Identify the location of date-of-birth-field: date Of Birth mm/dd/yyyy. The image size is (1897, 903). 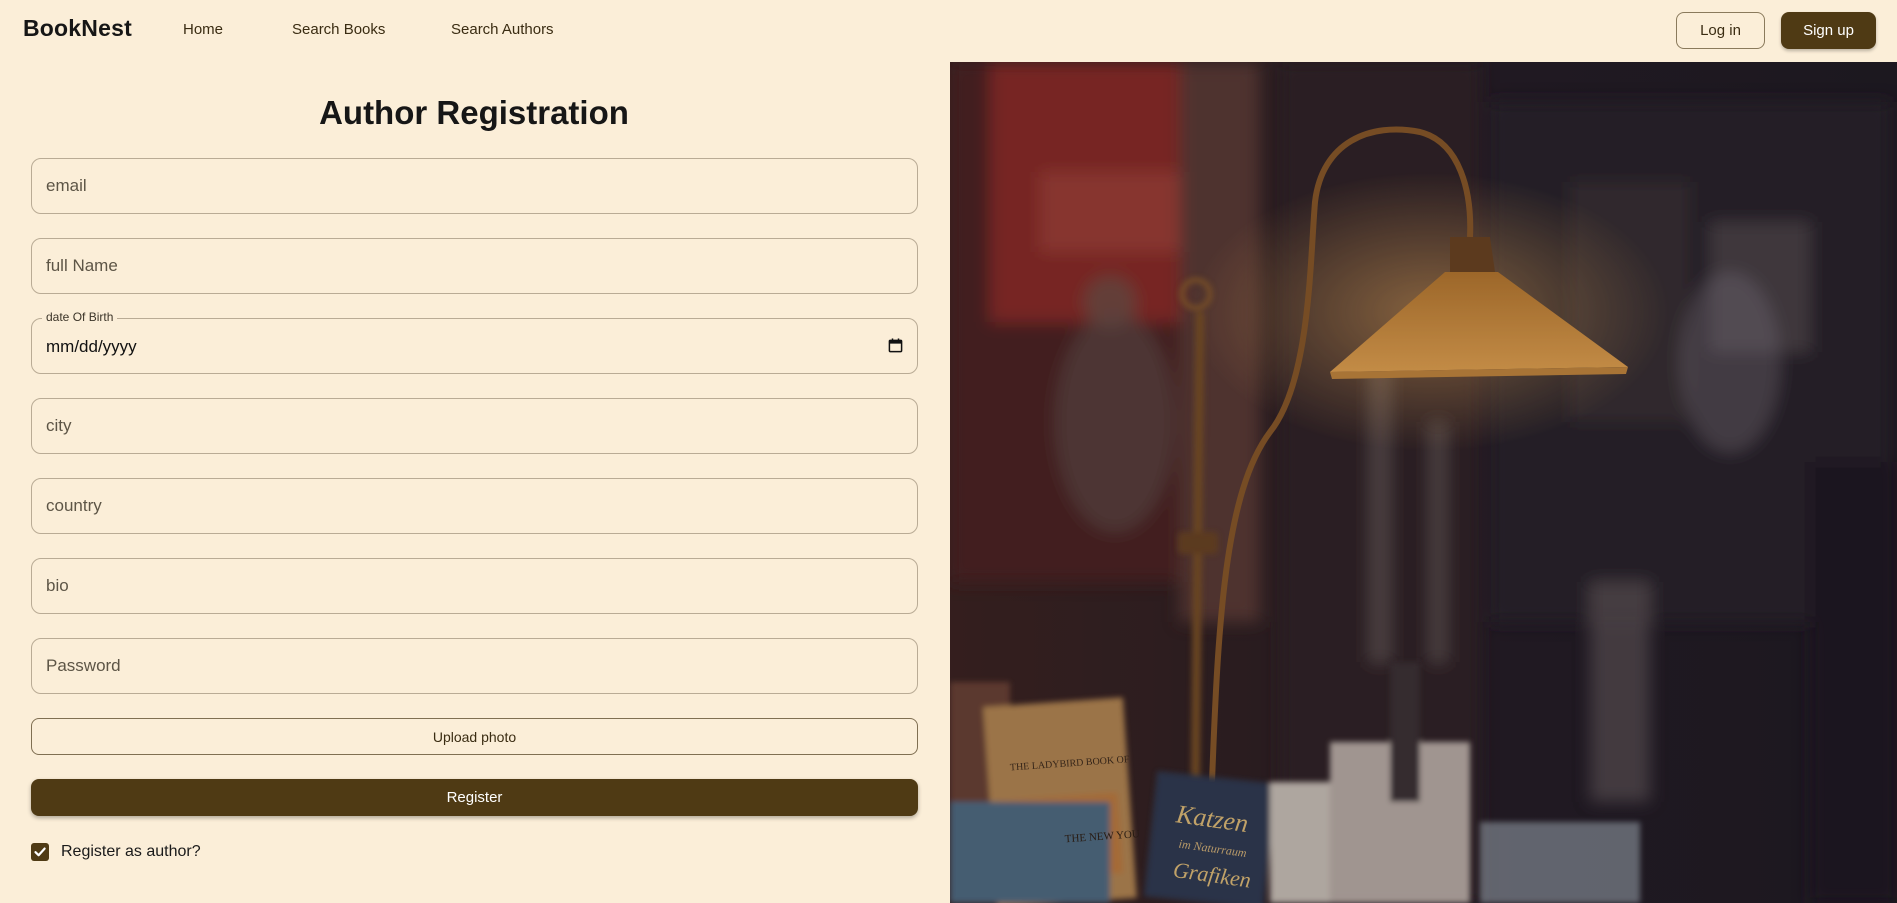
(474, 342).